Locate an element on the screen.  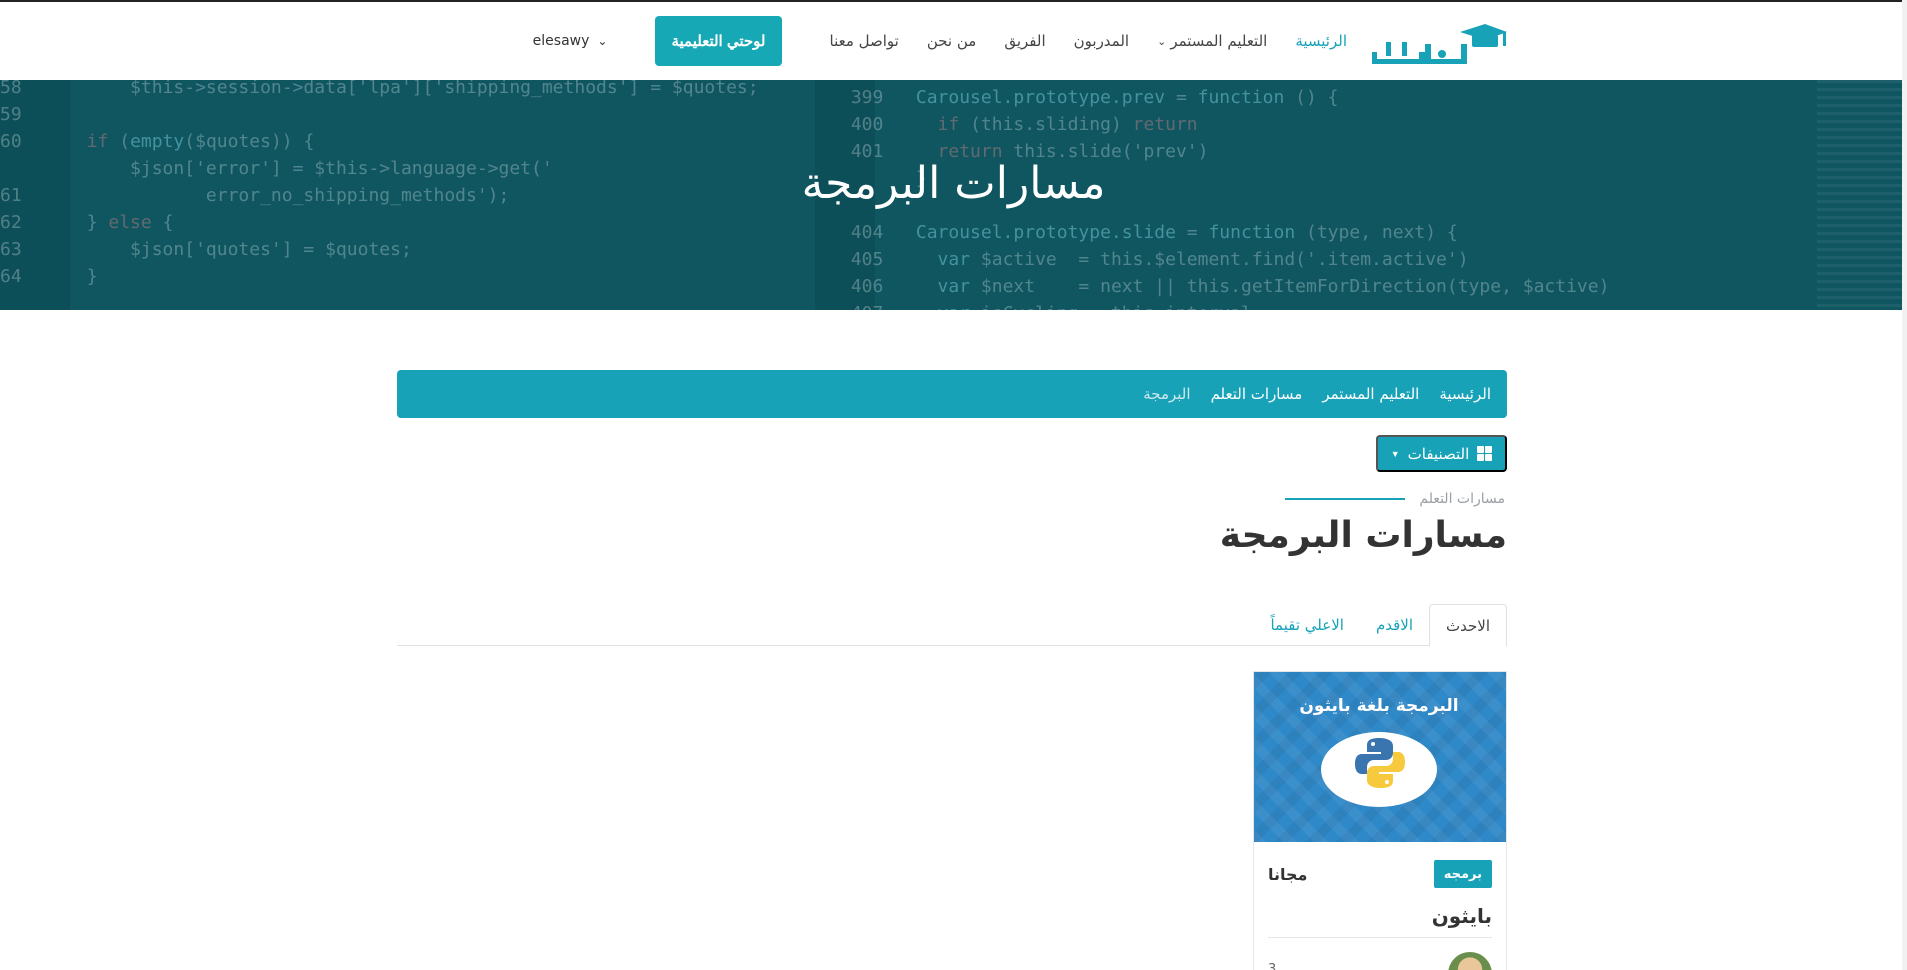
nav-about: من نحن is located at coordinates (952, 41).